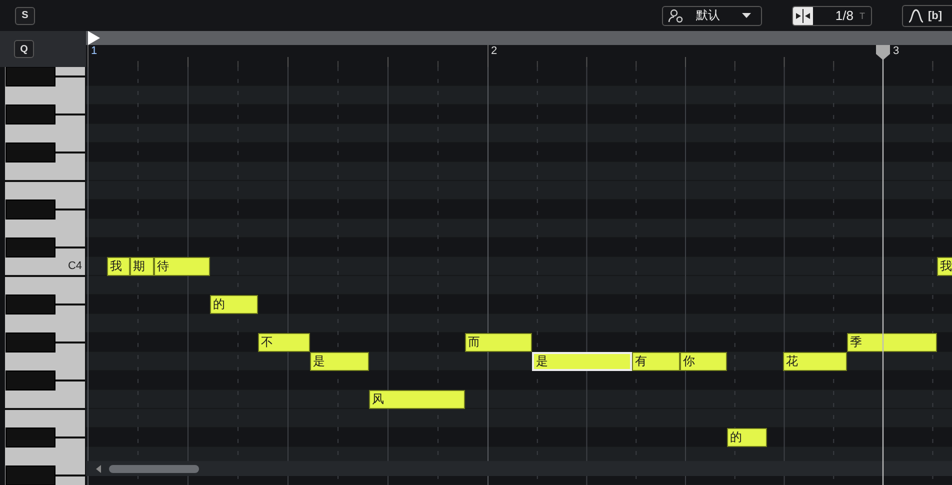 The height and width of the screenshot is (485, 952). What do you see at coordinates (494, 51) in the screenshot?
I see `bar-number: 2` at bounding box center [494, 51].